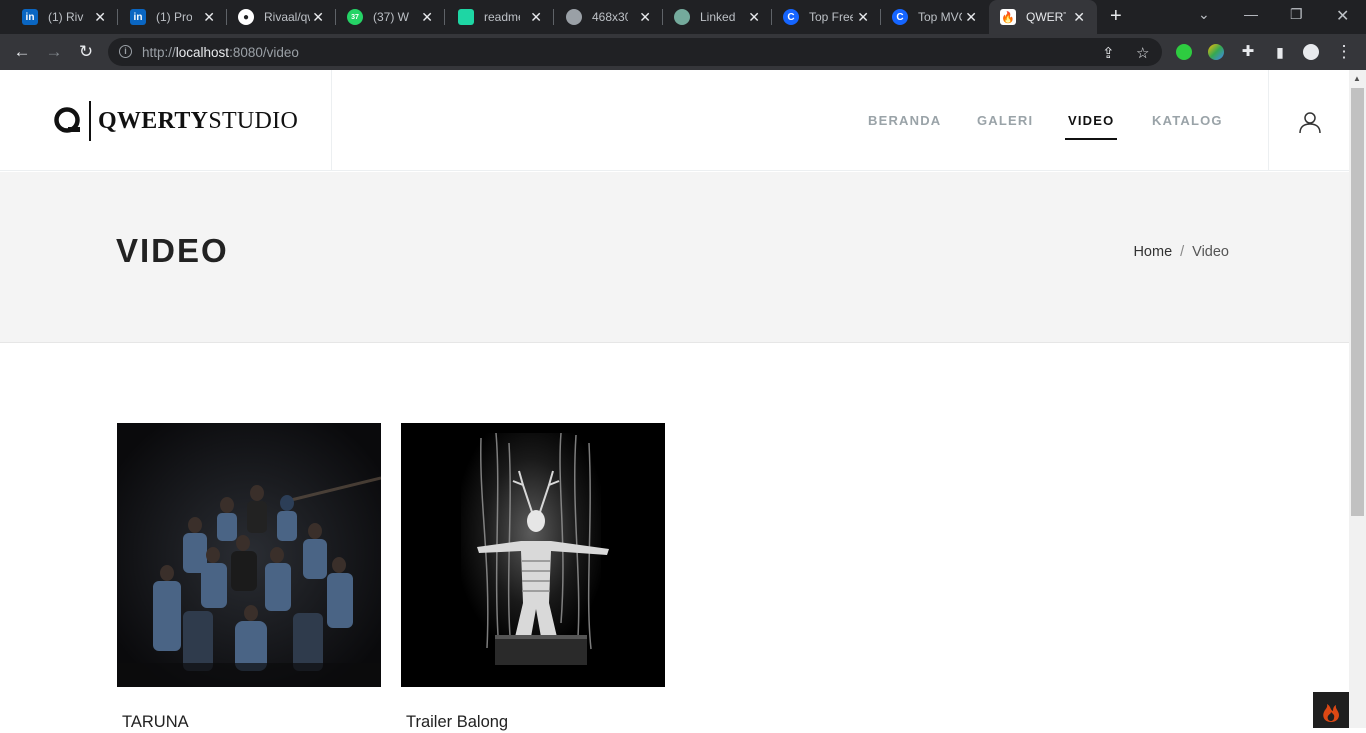 The image size is (1366, 733). What do you see at coordinates (1091, 120) in the screenshot?
I see `nav-video: VIDEO` at bounding box center [1091, 120].